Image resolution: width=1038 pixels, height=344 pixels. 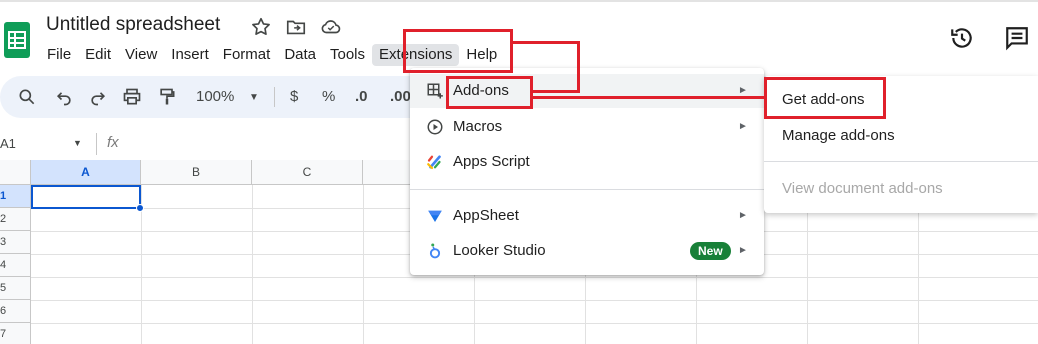 I want to click on star-icon, so click(x=261, y=27).